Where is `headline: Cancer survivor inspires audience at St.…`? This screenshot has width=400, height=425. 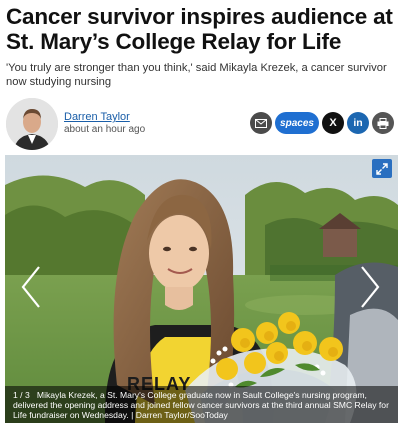 headline: Cancer survivor inspires audience at St.… is located at coordinates (199, 29).